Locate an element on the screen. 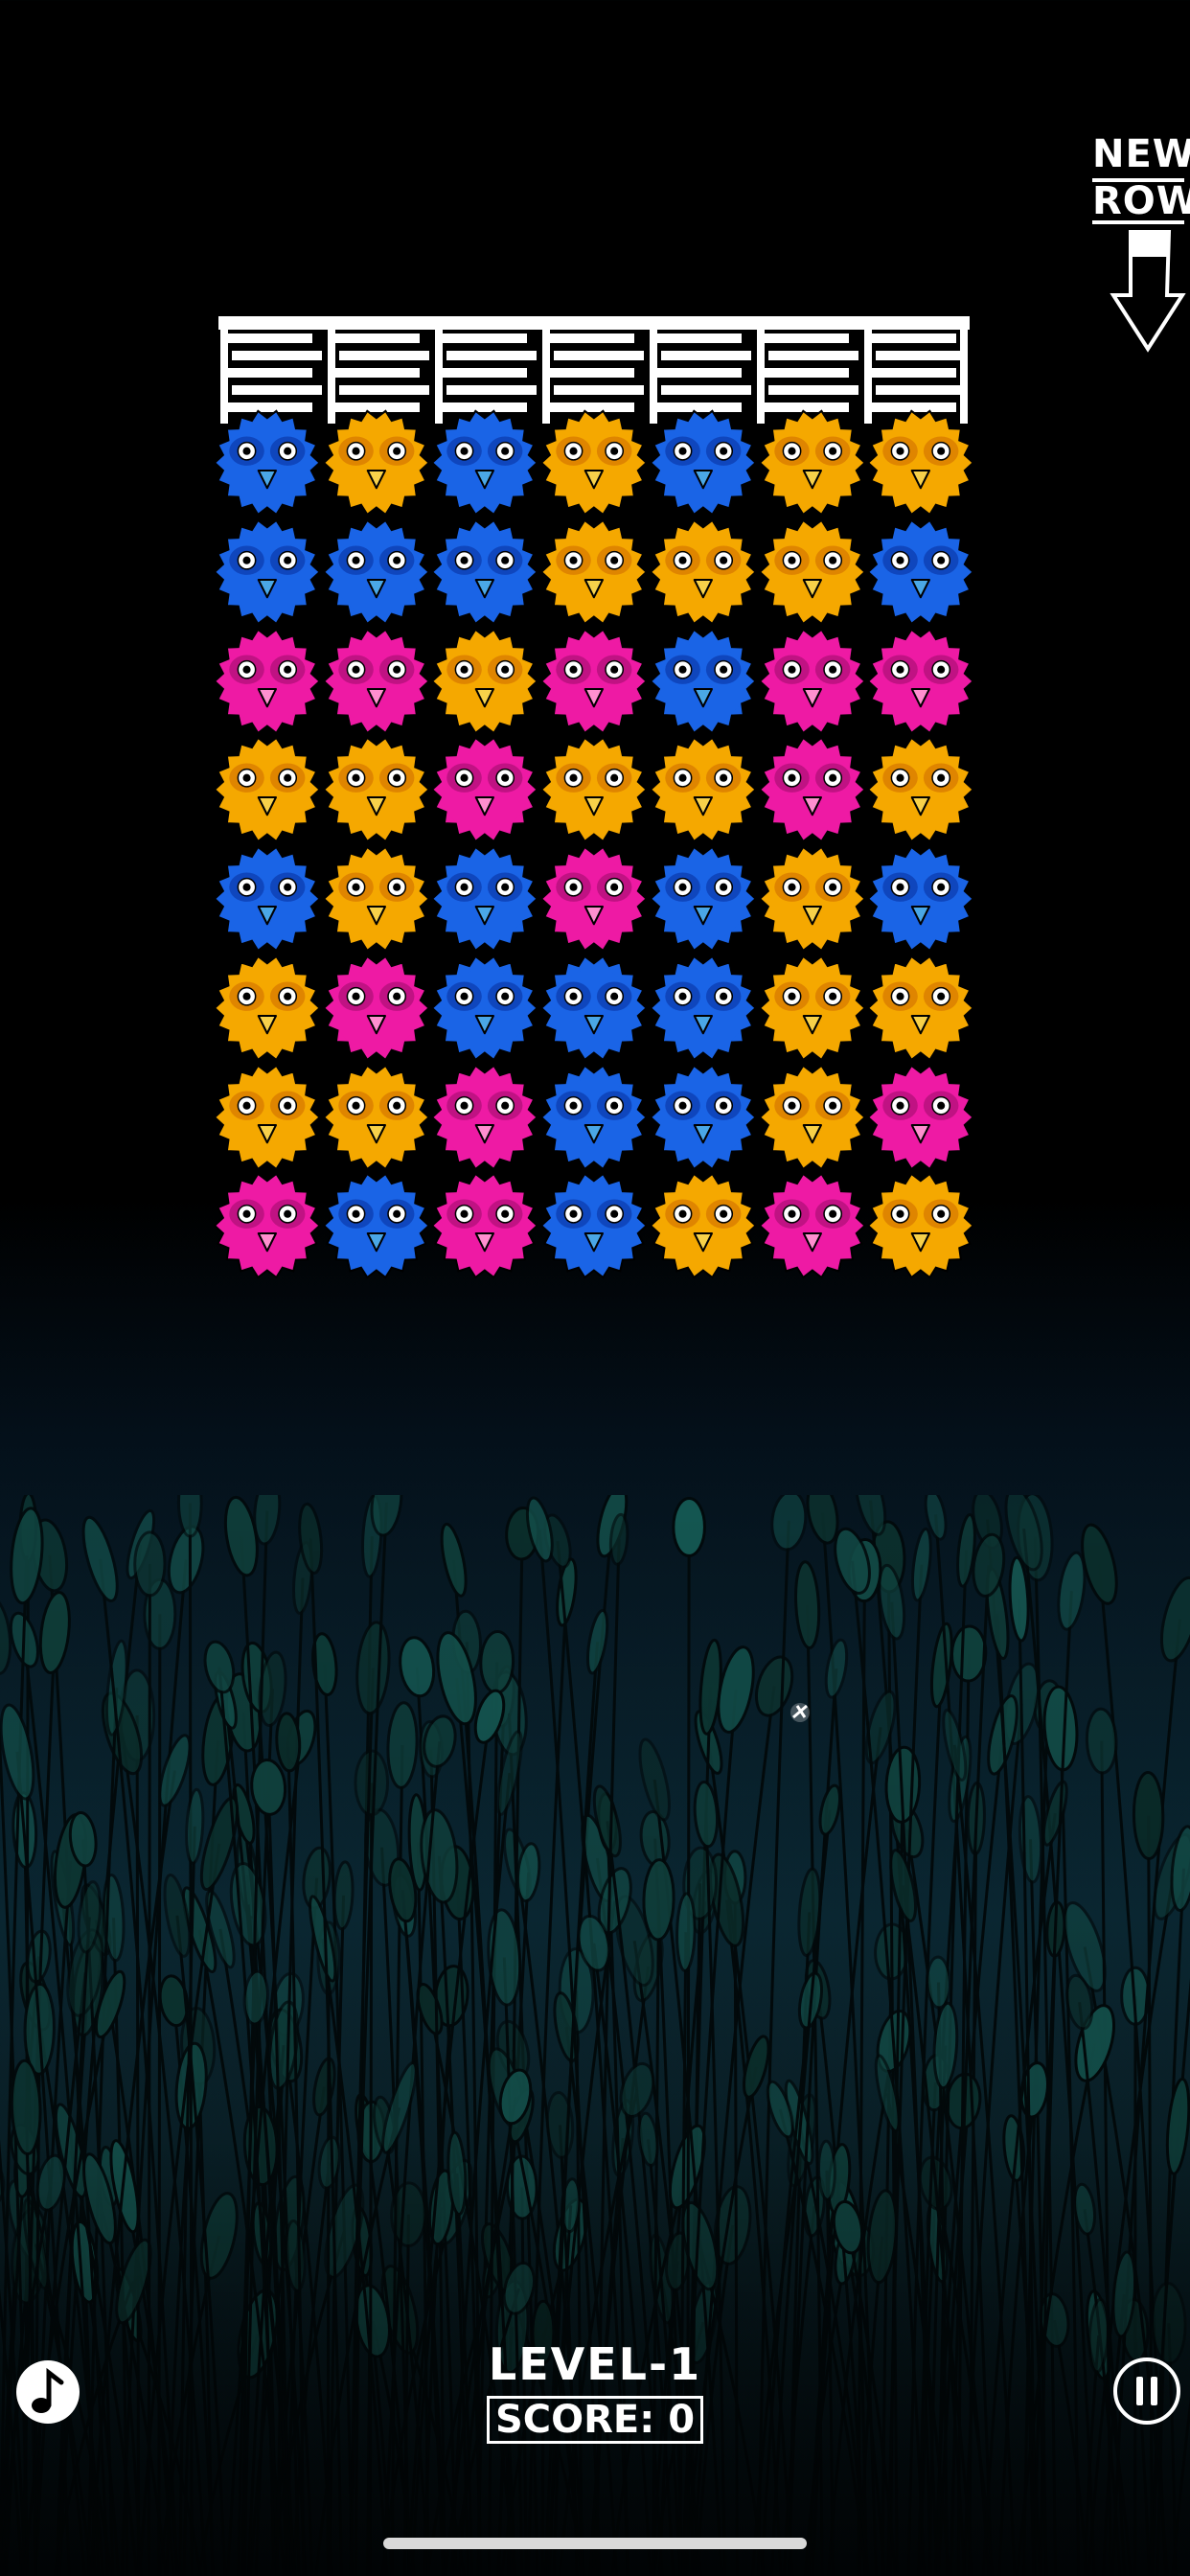 The width and height of the screenshot is (1190, 2576). score-display: SCORE: 0 is located at coordinates (595, 2420).